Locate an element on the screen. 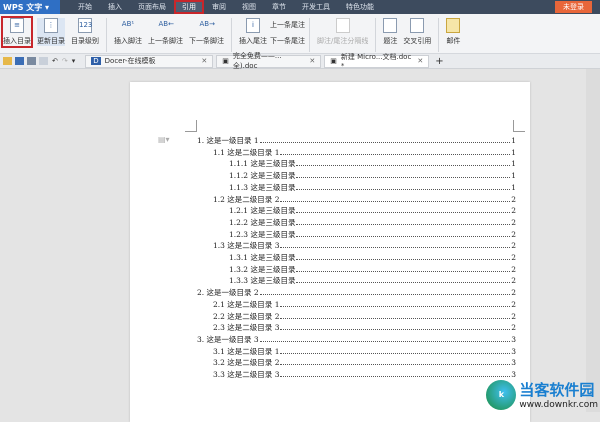 Image resolution: width=600 pixels, height=422 pixels. toc-entry: 3.2 这是二级目录 2 3 is located at coordinates (364, 362).